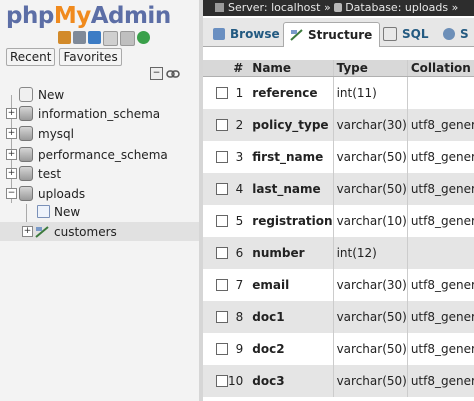  Describe the element at coordinates (291, 68) in the screenshot. I see `header-name: Name` at that location.